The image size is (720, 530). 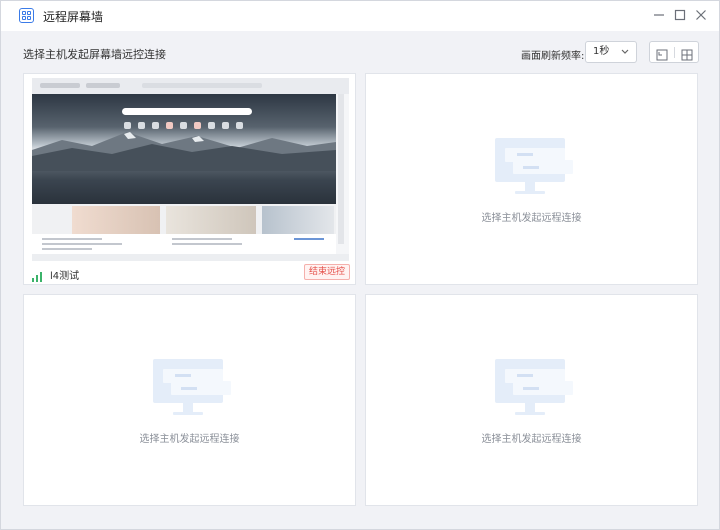 What do you see at coordinates (360, 16) in the screenshot?
I see `title-bar: 远程屏幕墙` at bounding box center [360, 16].